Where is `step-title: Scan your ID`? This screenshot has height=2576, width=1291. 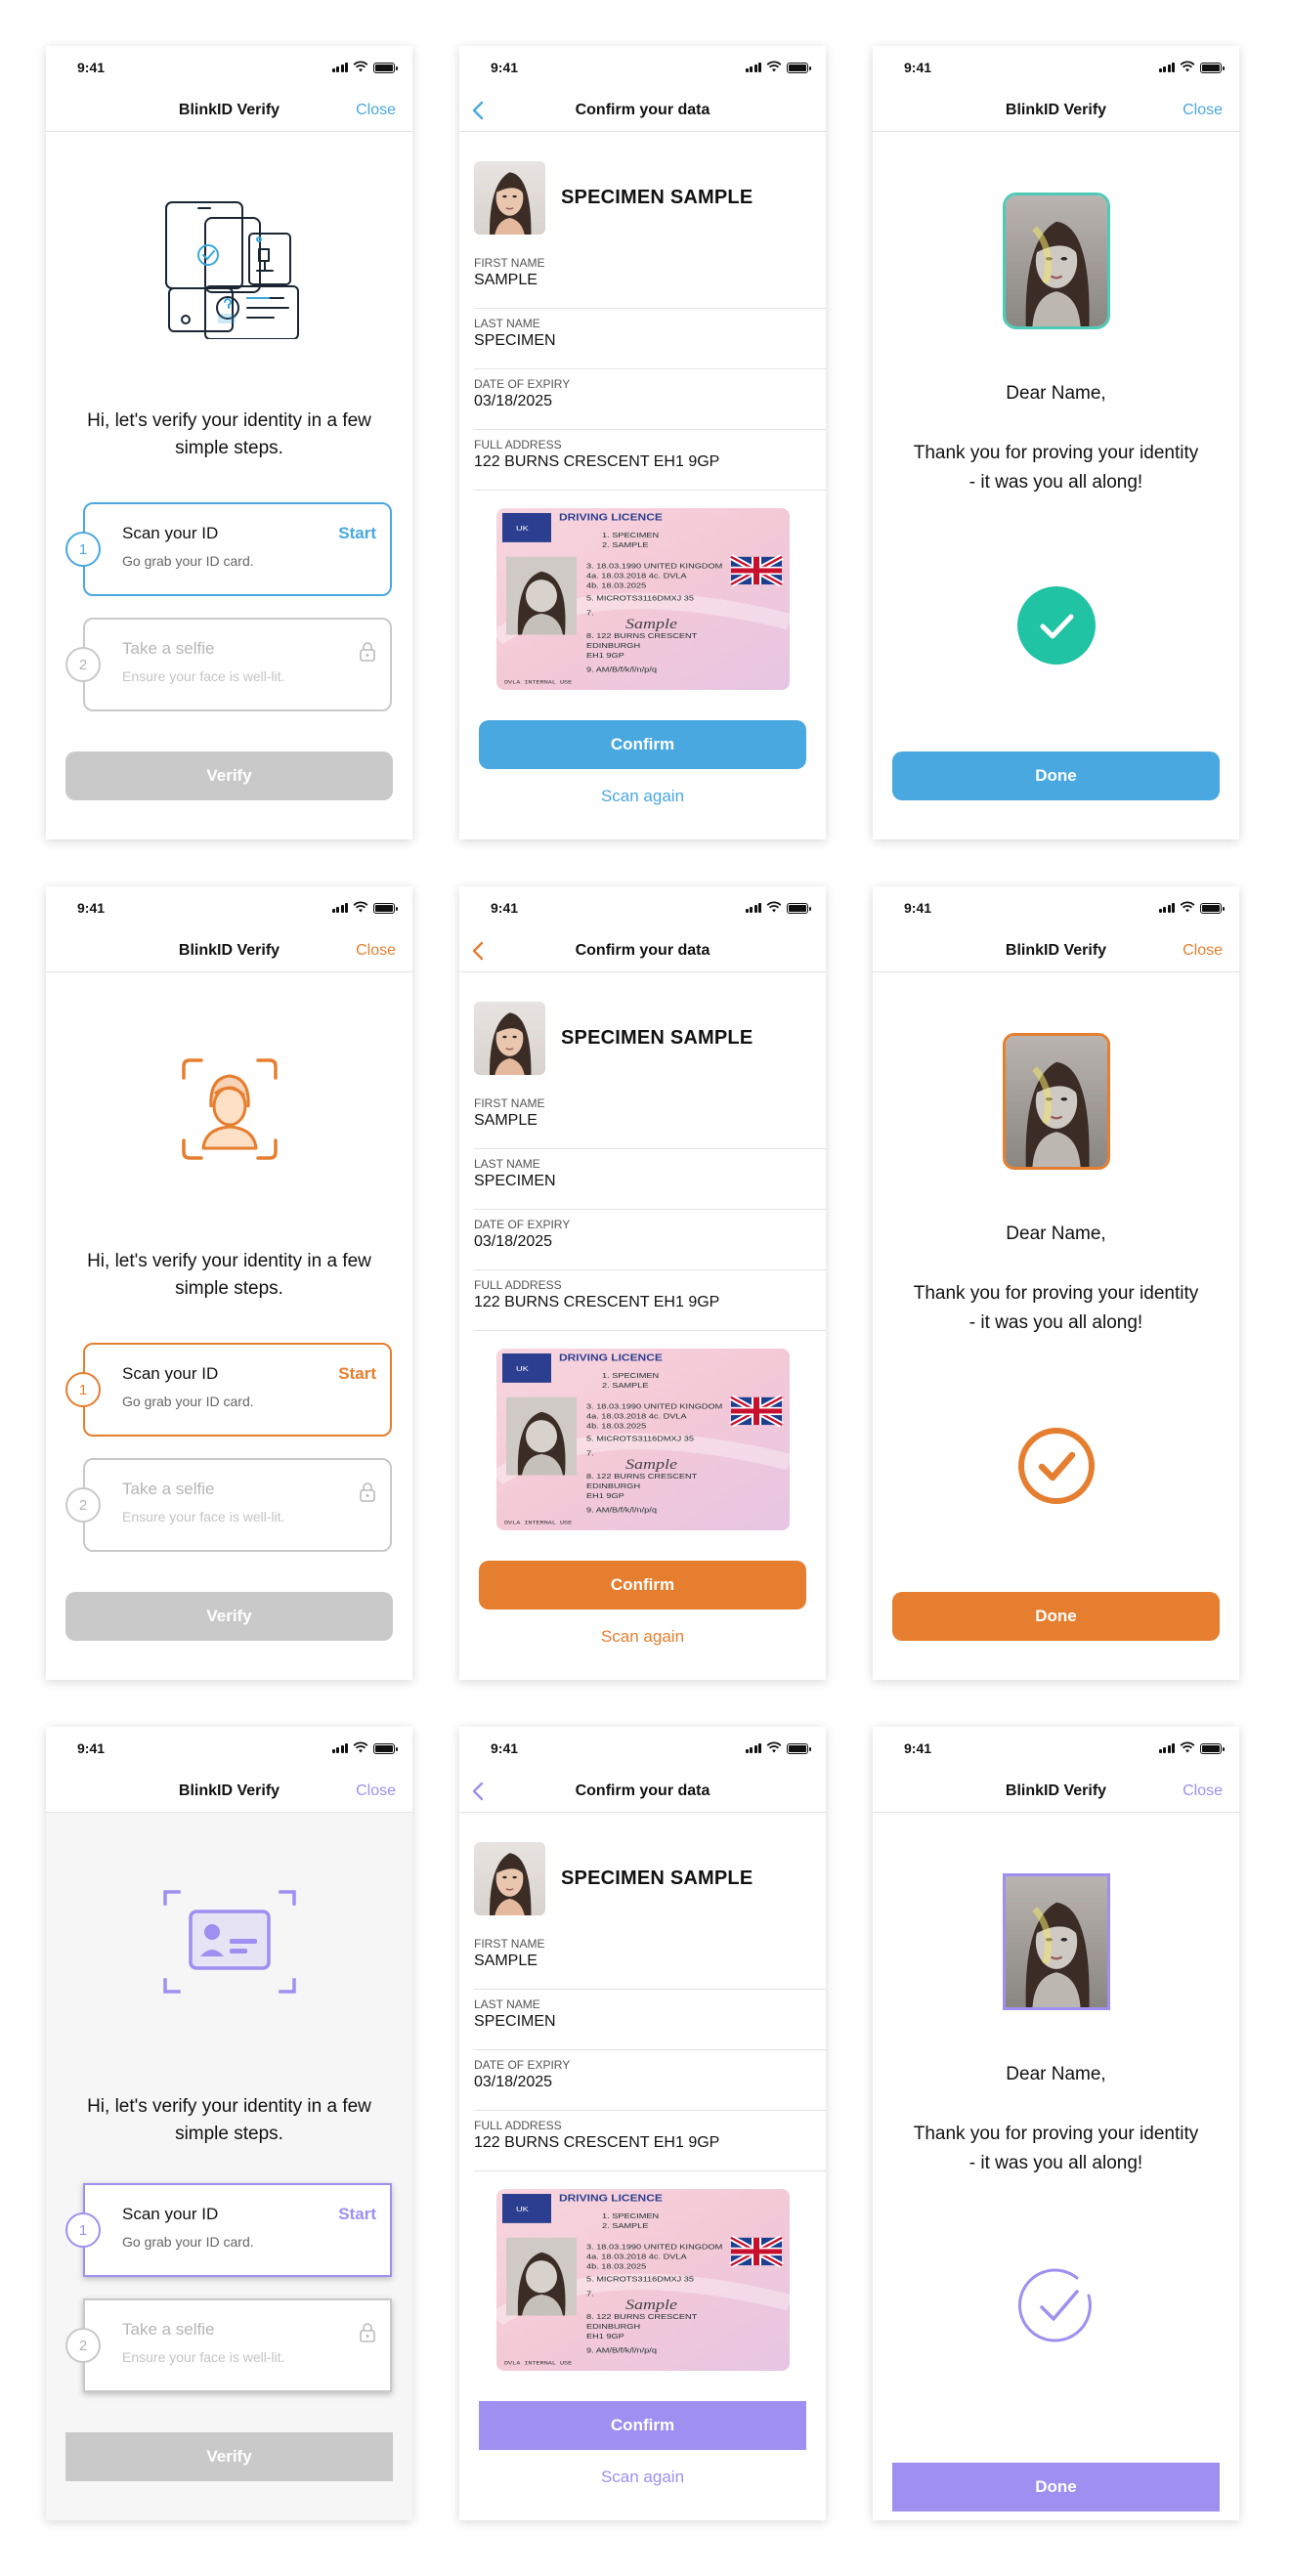
step-title: Scan your ID is located at coordinates (171, 1374).